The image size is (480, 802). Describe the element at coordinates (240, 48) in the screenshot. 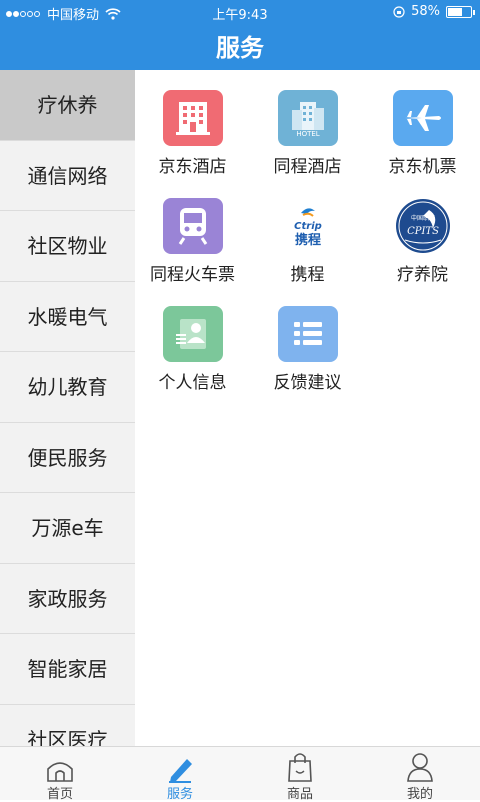

I see `page-title: 服务` at that location.